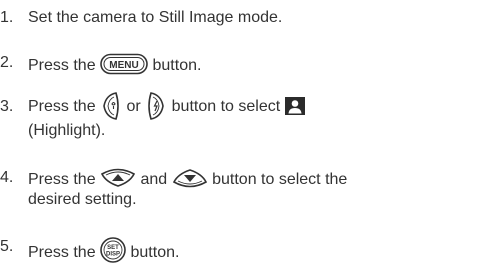  I want to click on step-1: 1. Set the camera to Still Image mode., so click(241, 17).